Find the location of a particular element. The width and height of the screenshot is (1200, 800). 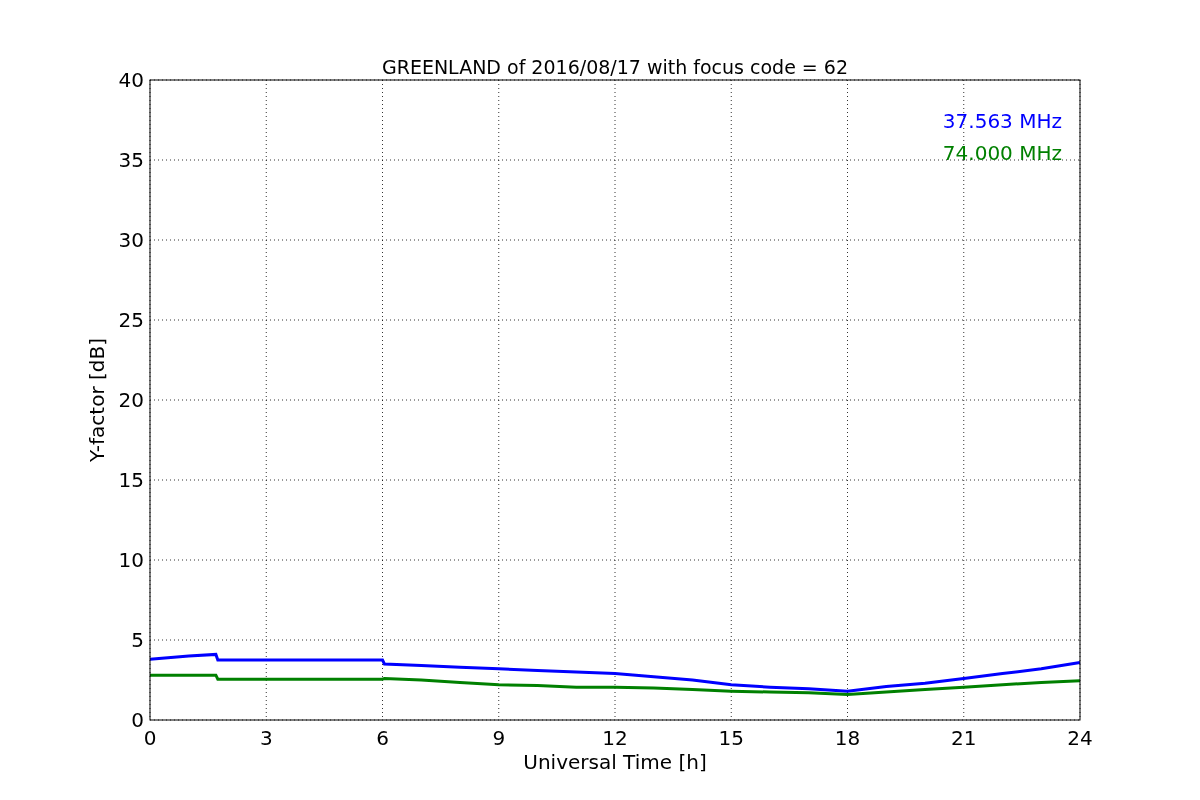

x-tick-label: 15 is located at coordinates (731, 738).